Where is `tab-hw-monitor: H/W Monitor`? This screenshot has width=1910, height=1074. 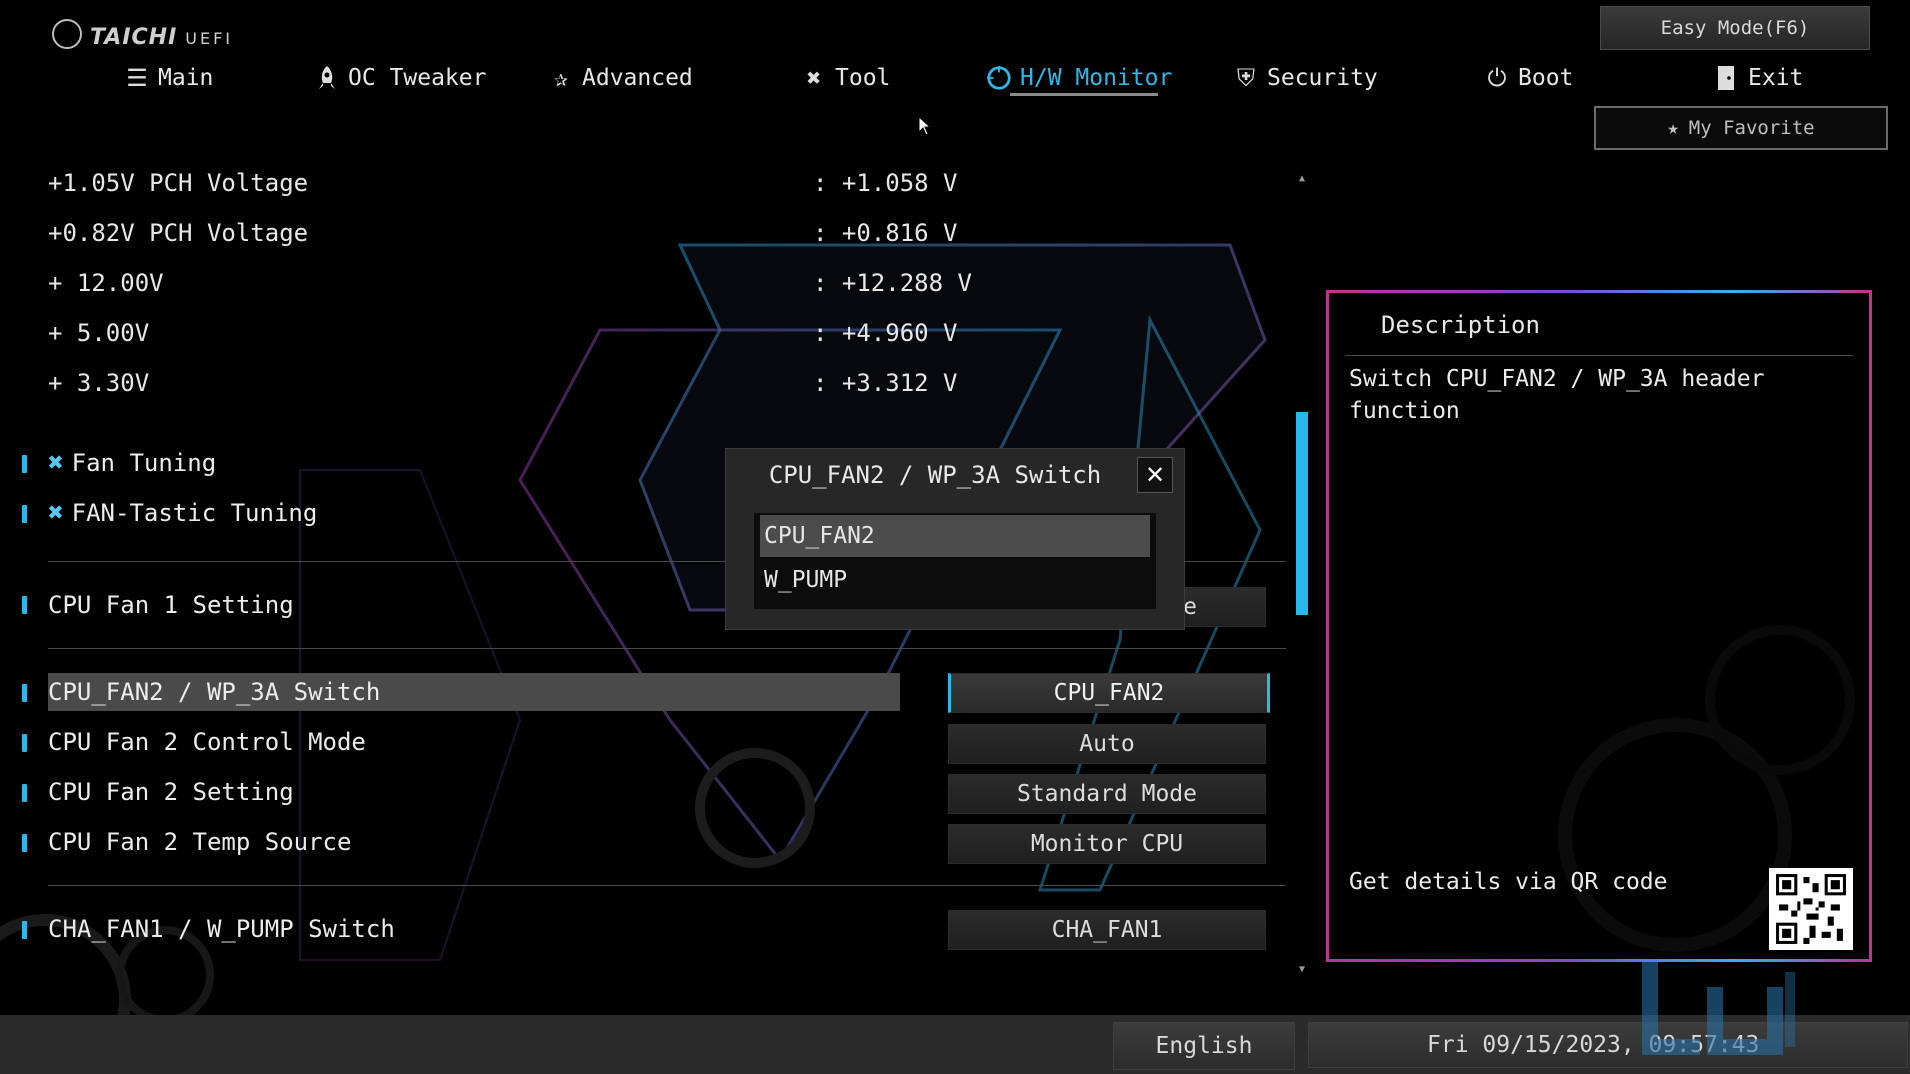
tab-hw-monitor: H/W Monitor is located at coordinates (1079, 78).